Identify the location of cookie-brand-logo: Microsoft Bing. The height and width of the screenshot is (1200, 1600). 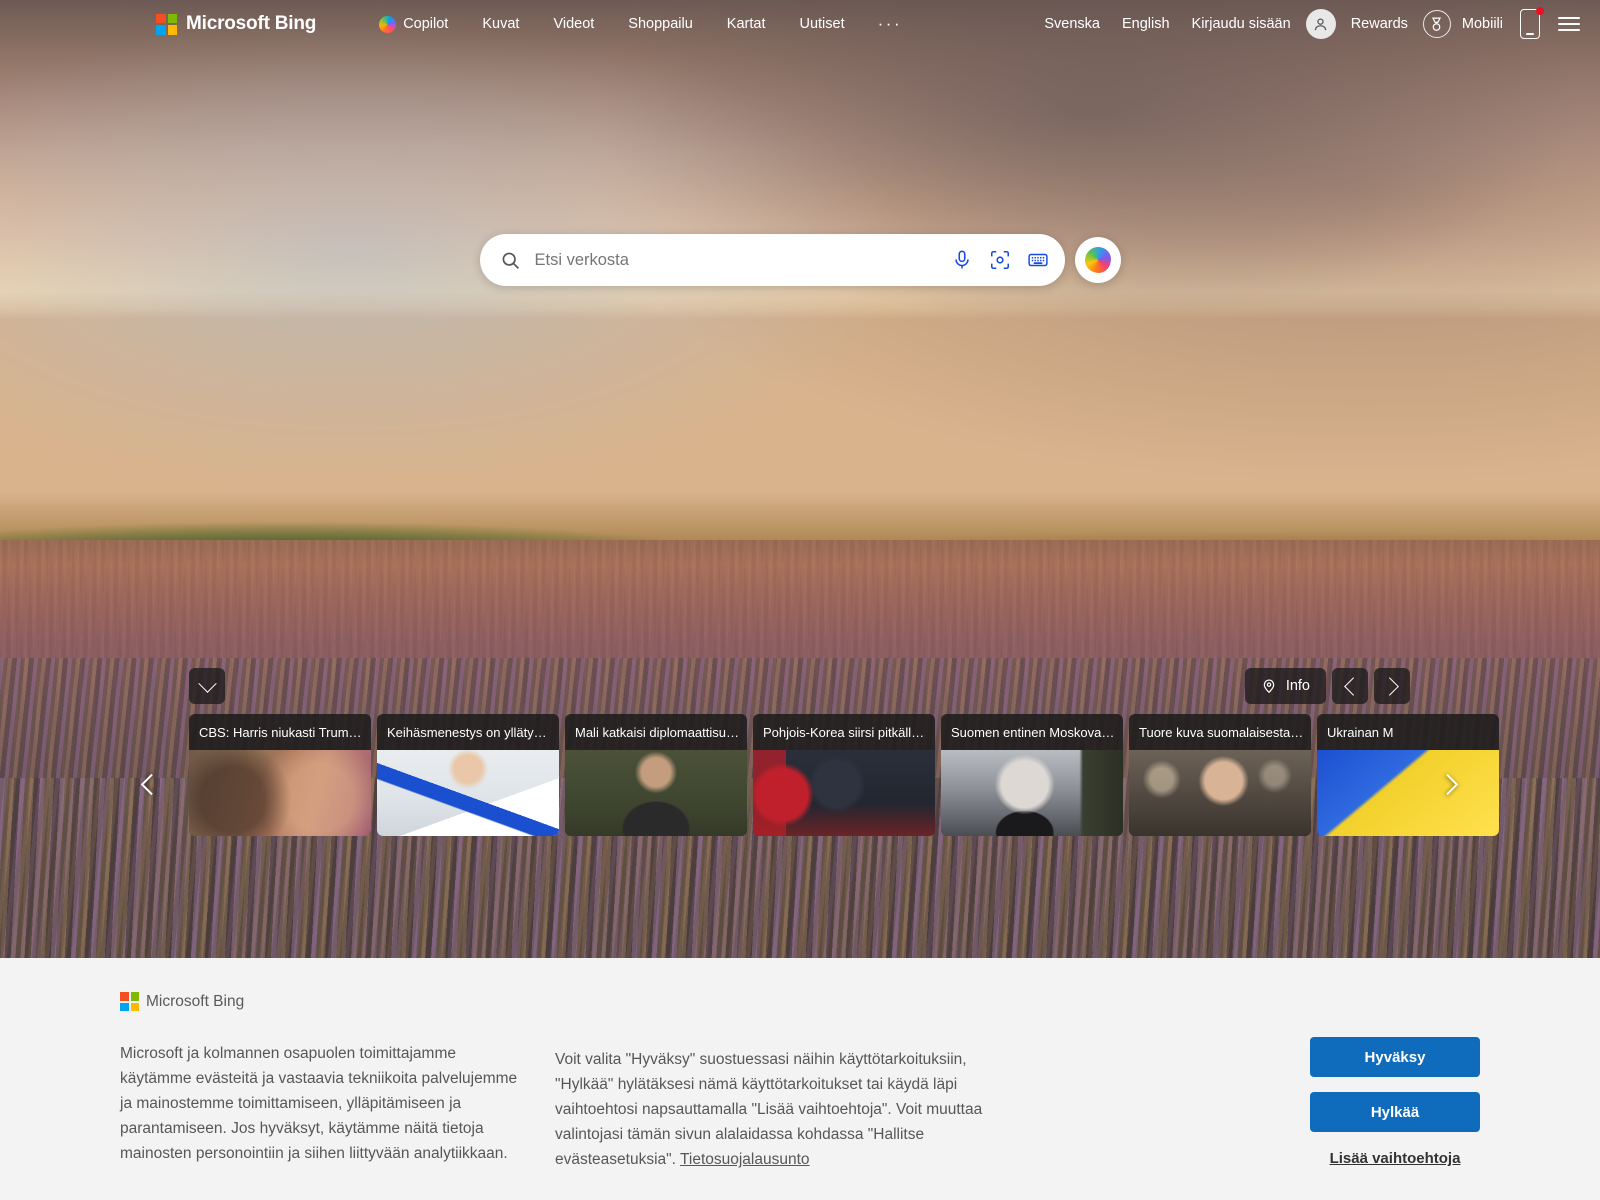
(325, 1001).